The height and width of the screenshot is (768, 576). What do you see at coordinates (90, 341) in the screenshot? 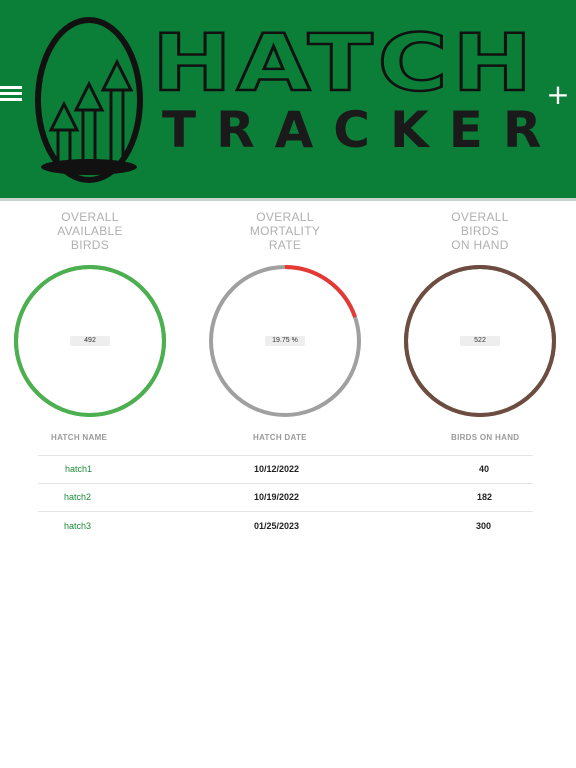
I see `available-birds-value: 492` at bounding box center [90, 341].